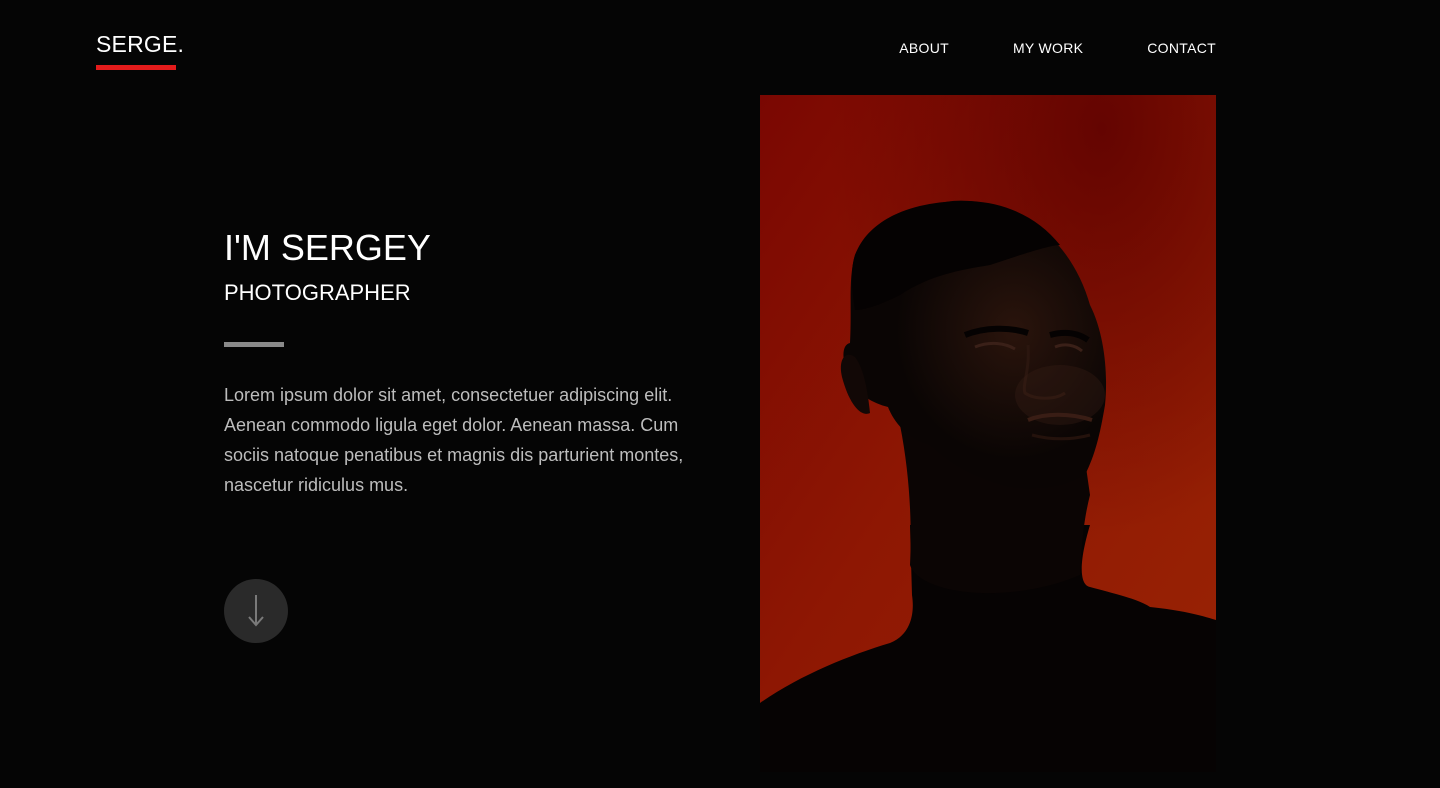  What do you see at coordinates (136, 67) in the screenshot?
I see `logo-underline` at bounding box center [136, 67].